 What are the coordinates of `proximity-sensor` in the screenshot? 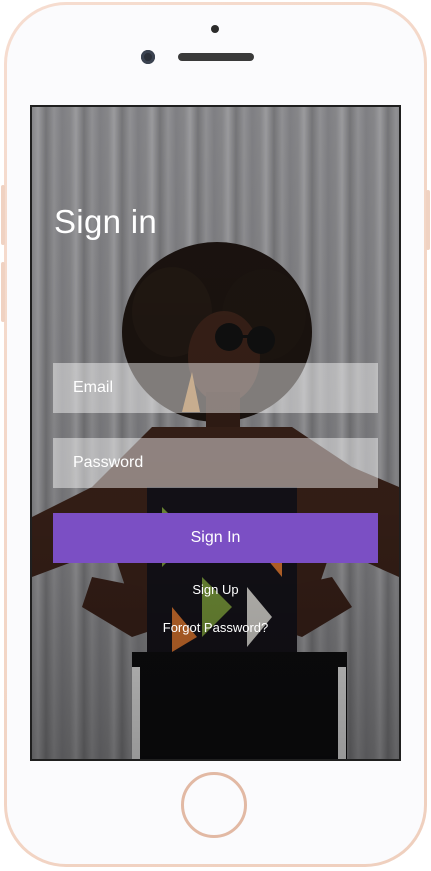 It's located at (215, 29).